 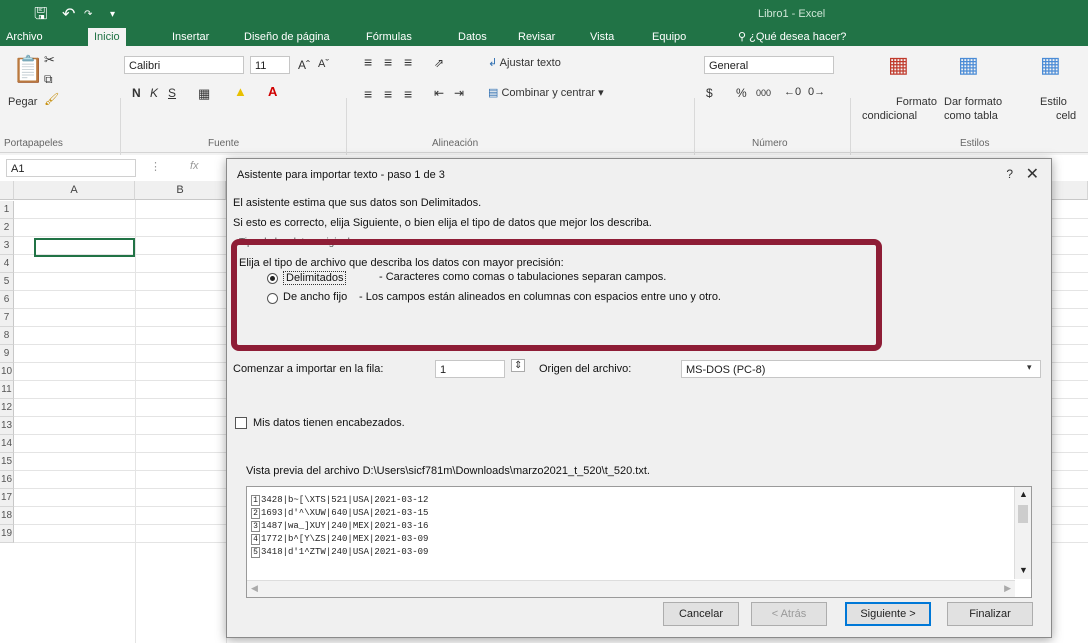 What do you see at coordinates (889, 116) in the screenshot?
I see `conditional-format-label-2: condicional` at bounding box center [889, 116].